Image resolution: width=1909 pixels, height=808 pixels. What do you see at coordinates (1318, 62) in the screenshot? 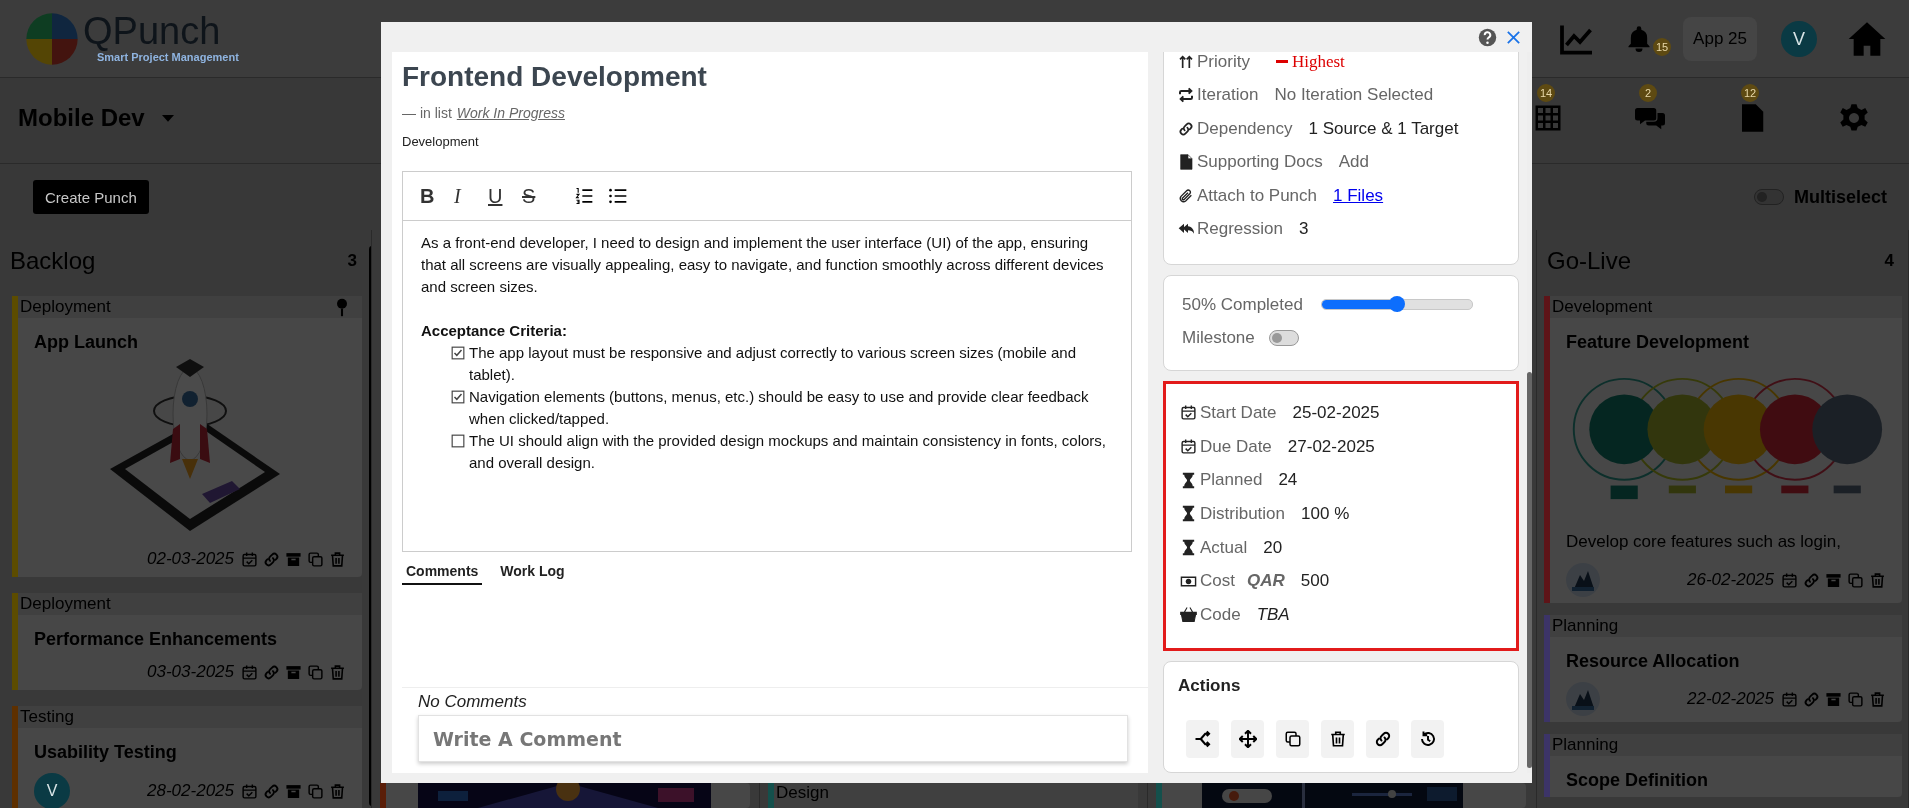
I see `priority-value: Highest` at bounding box center [1318, 62].